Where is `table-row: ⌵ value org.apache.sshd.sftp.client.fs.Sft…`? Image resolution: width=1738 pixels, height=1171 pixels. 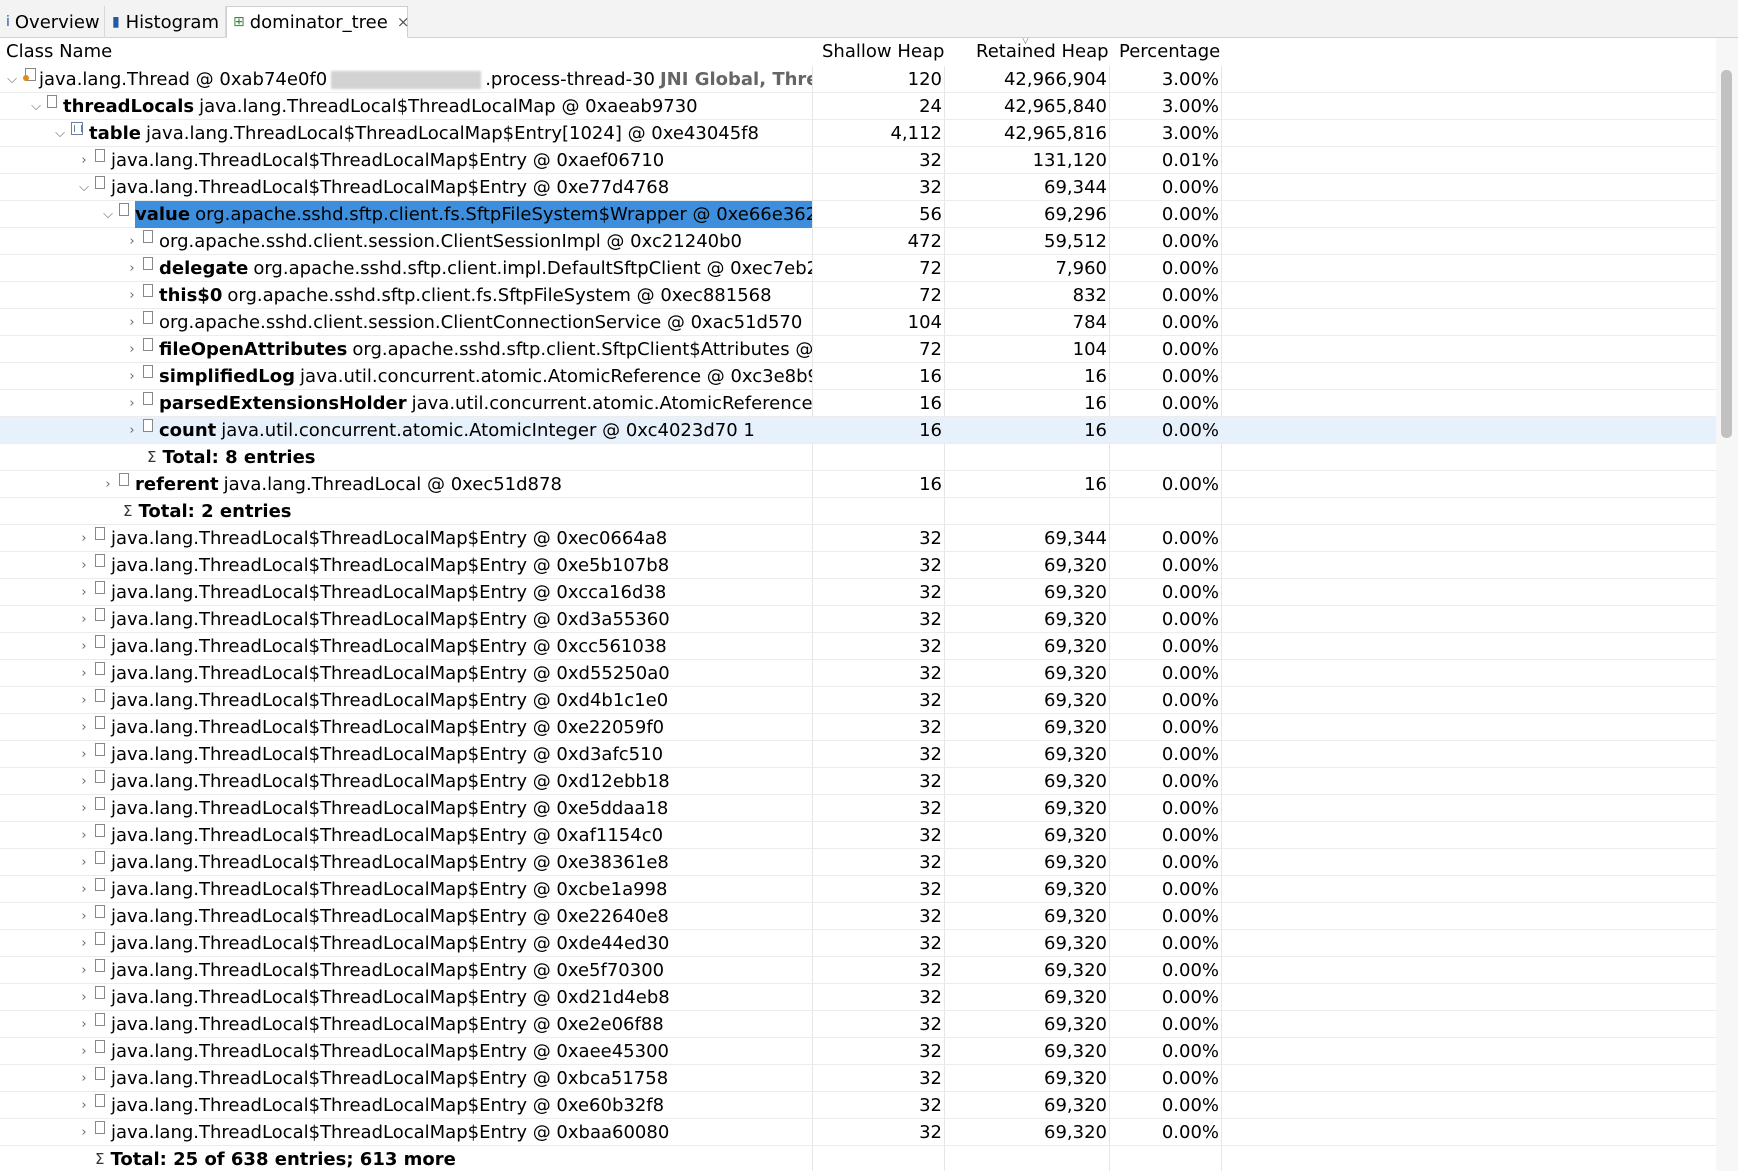 table-row: ⌵ value org.apache.sshd.sftp.client.fs.Sft… is located at coordinates (858, 214).